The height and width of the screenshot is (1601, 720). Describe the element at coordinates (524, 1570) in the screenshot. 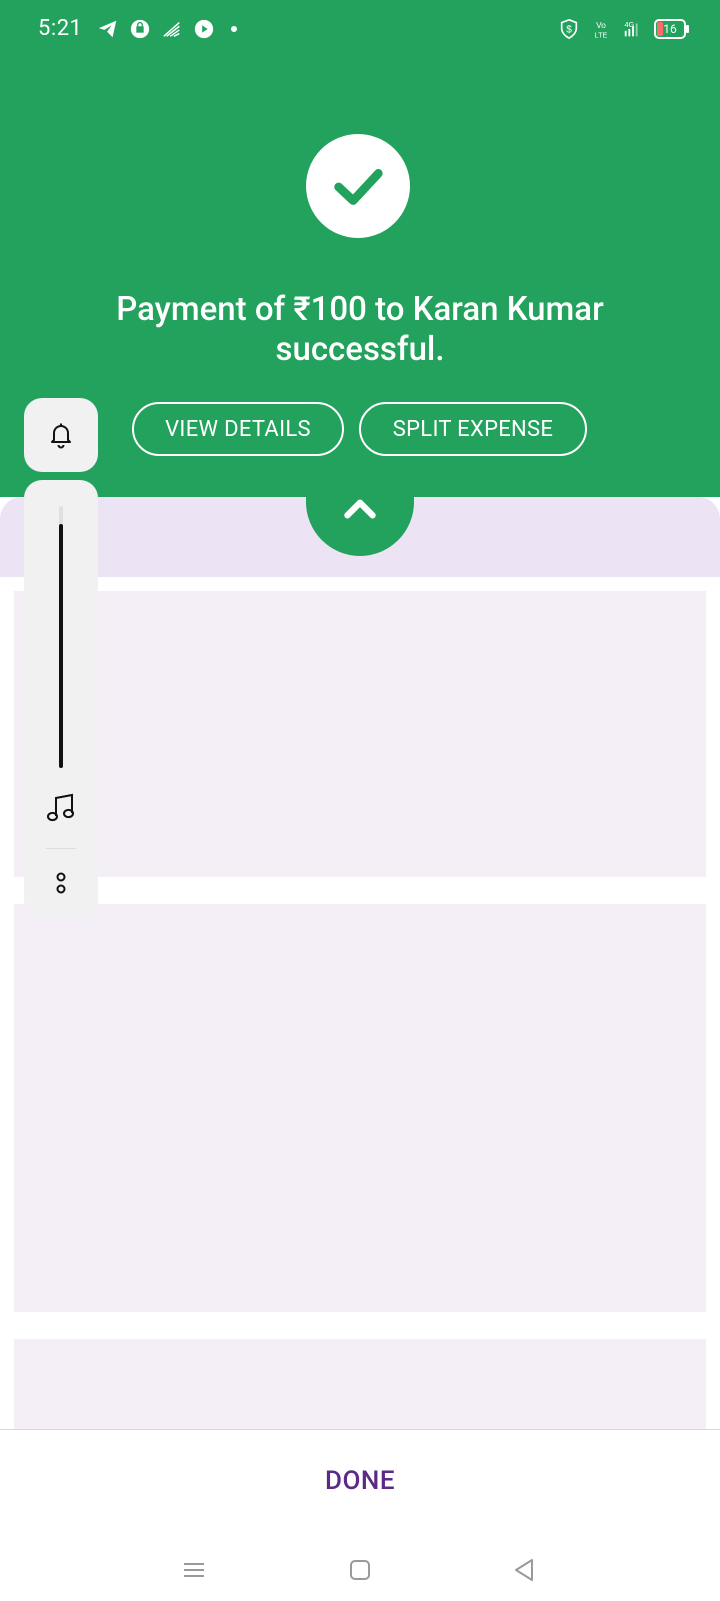

I see `back-icon` at that location.